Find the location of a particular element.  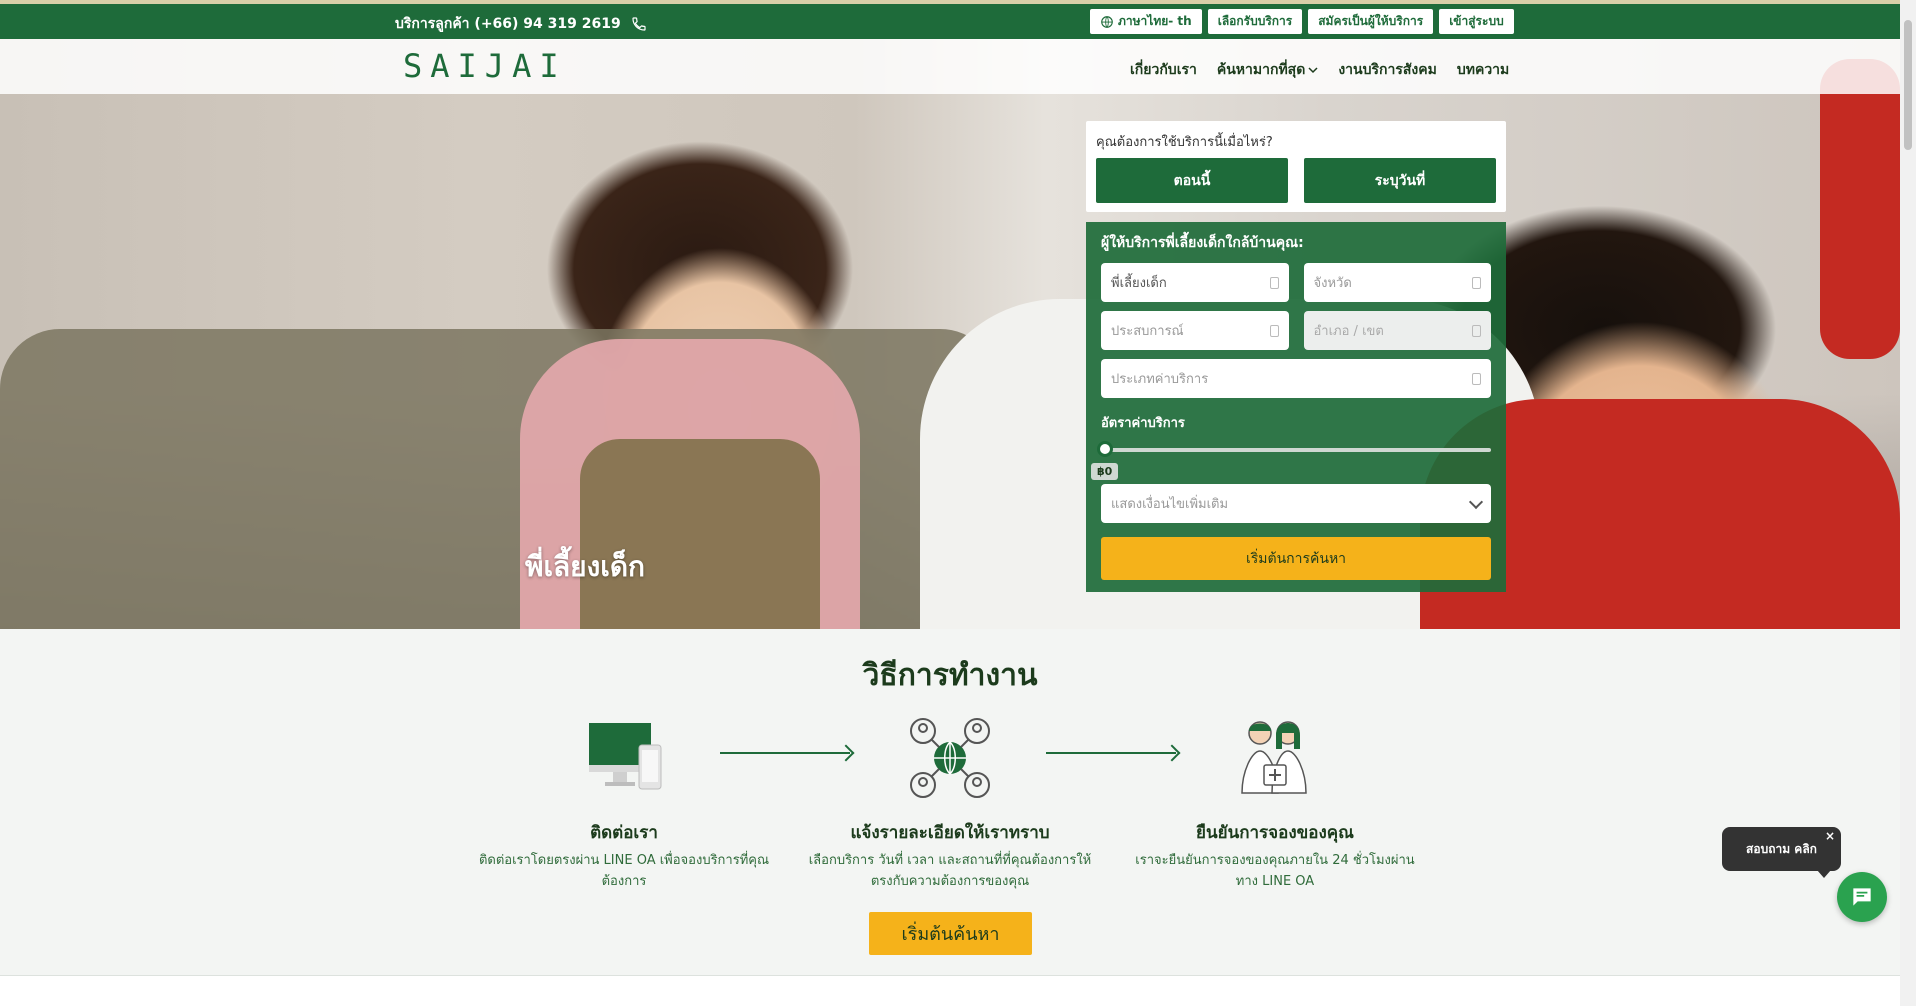

price-value-badge: ฿0 is located at coordinates (1105, 471).